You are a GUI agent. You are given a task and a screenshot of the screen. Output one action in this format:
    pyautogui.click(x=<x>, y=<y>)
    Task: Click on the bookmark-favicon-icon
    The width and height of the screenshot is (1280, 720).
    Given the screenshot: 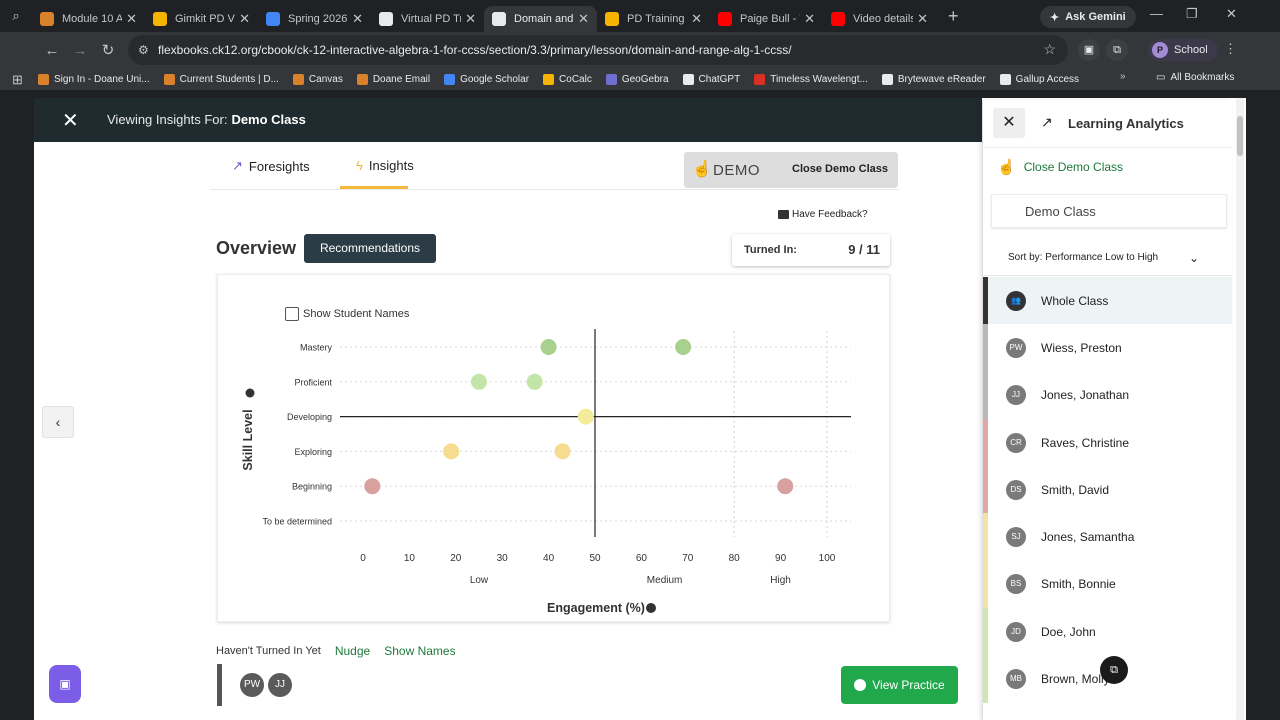 What is the action you would take?
    pyautogui.click(x=887, y=79)
    